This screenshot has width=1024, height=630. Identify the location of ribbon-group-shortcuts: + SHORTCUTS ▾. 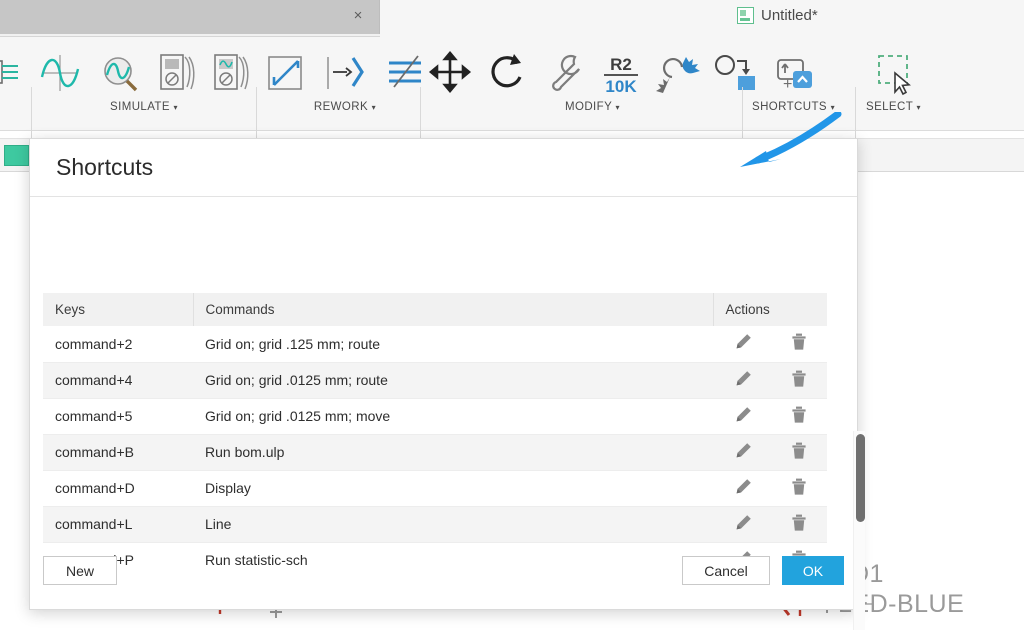
(793, 84).